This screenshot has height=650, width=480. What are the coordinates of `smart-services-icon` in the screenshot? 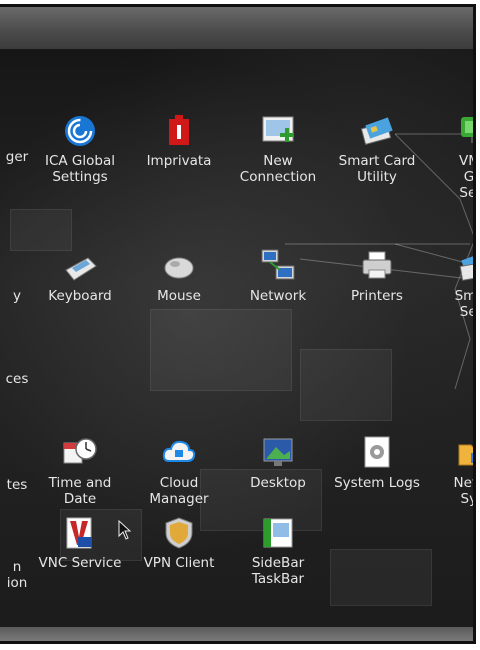 It's located at (465, 266).